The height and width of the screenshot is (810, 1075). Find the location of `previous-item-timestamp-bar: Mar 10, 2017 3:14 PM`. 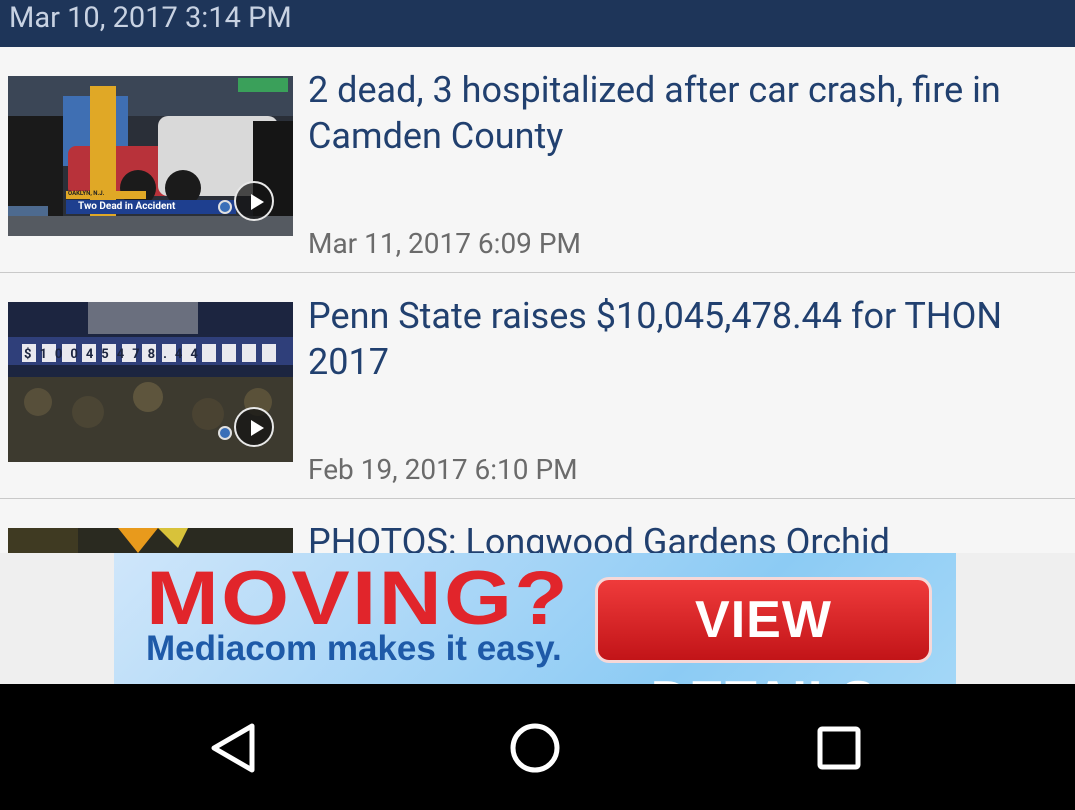

previous-item-timestamp-bar: Mar 10, 2017 3:14 PM is located at coordinates (537, 23).